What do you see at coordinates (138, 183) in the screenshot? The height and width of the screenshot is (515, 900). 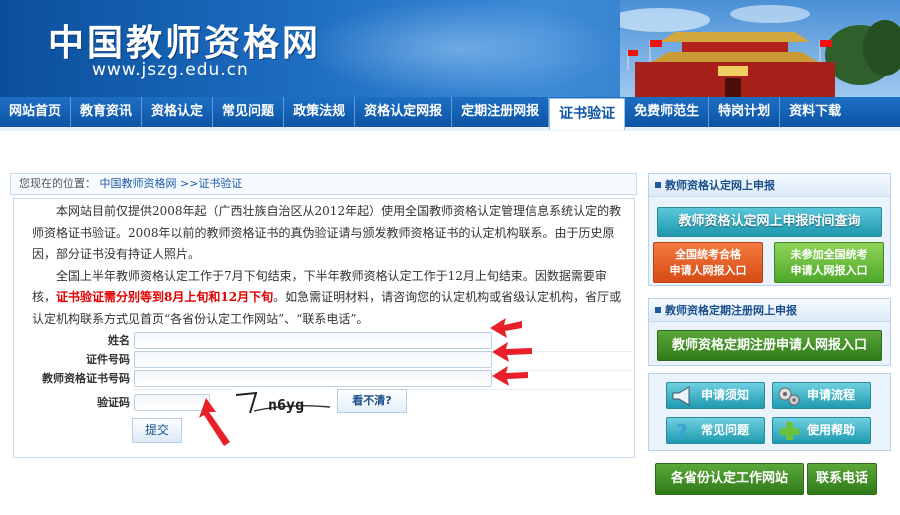 I see `breadcrumb-home-link: 中国教师资格网` at bounding box center [138, 183].